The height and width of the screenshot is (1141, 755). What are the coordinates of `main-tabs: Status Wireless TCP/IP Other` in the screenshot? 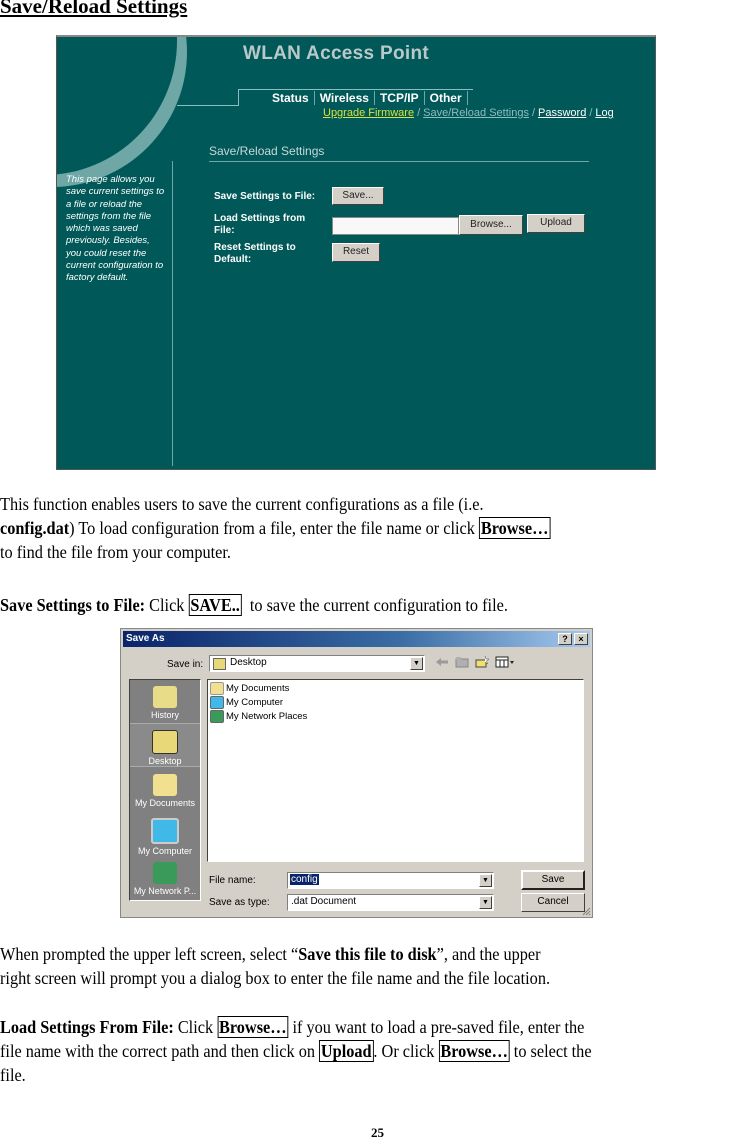 It's located at (367, 98).